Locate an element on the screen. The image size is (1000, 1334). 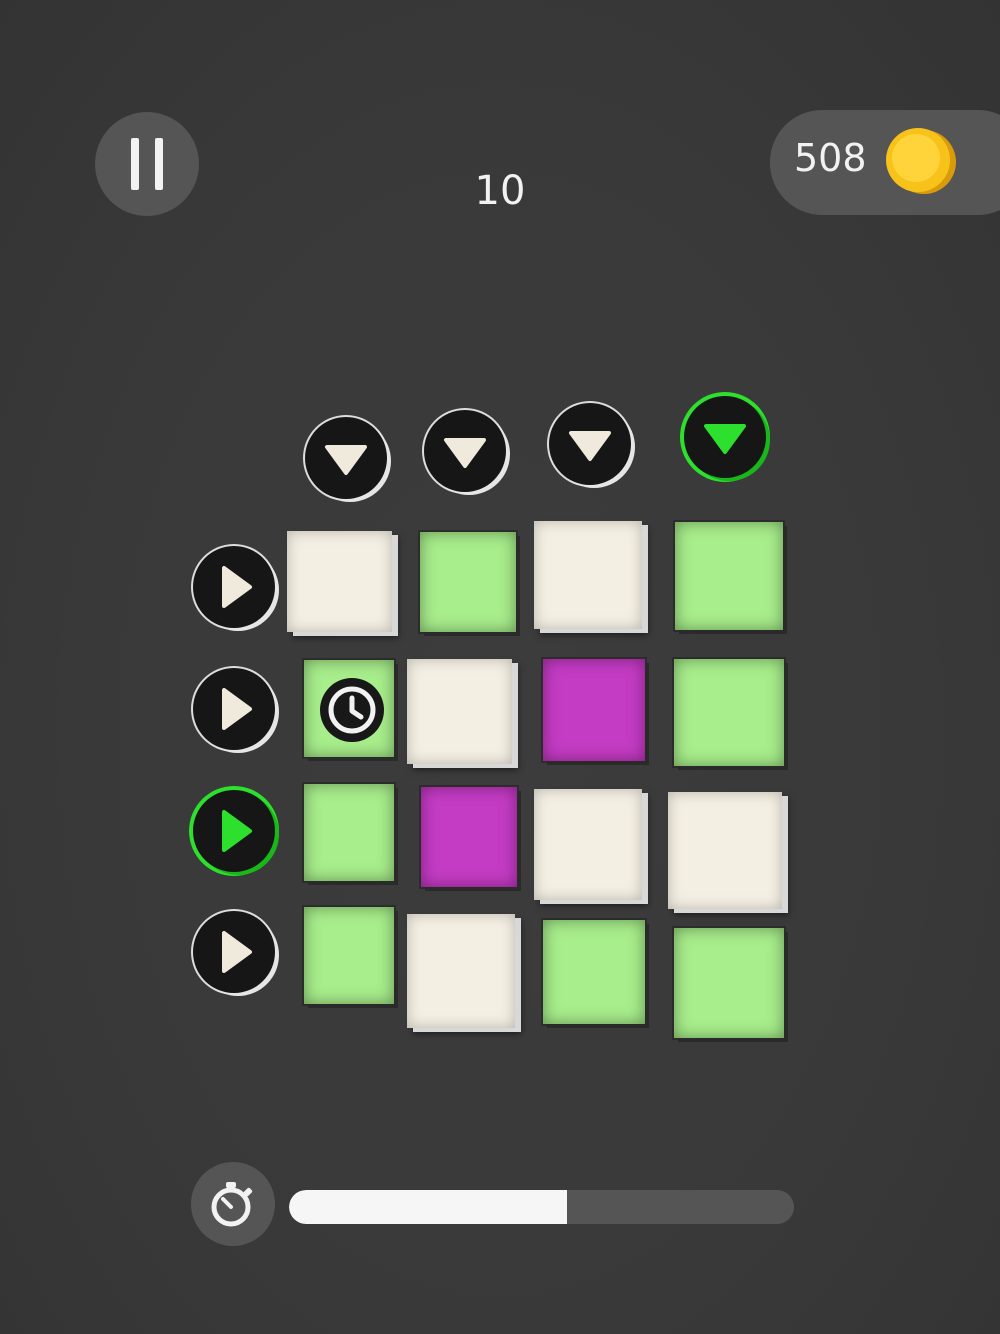
stopwatch-icon is located at coordinates (232, 1204).